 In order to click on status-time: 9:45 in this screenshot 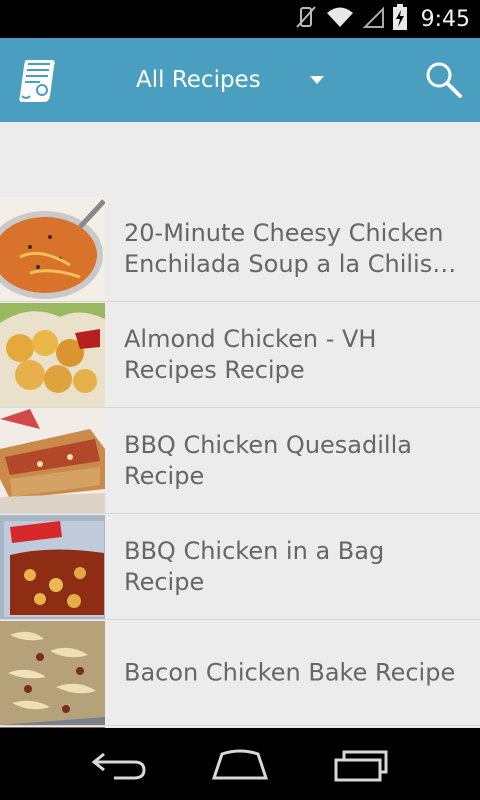, I will do `click(445, 19)`.